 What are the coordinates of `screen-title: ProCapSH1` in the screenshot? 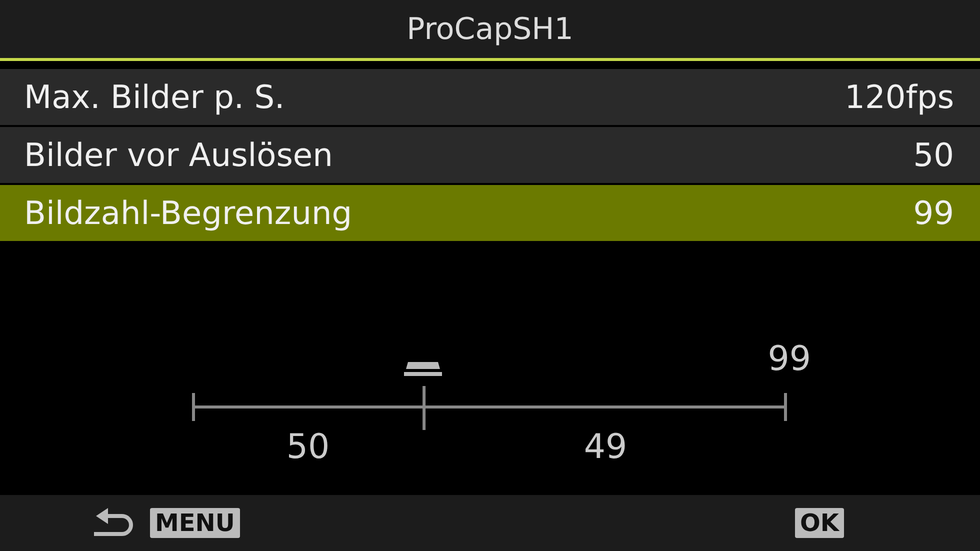 It's located at (490, 29).